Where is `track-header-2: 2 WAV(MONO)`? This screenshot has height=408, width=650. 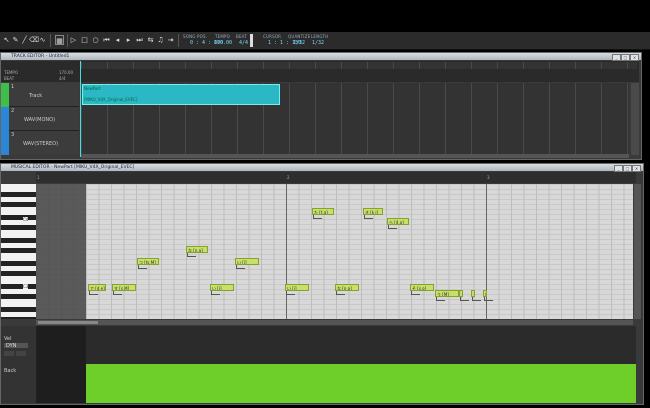
track-header-2: 2 WAV(MONO) is located at coordinates (44, 119).